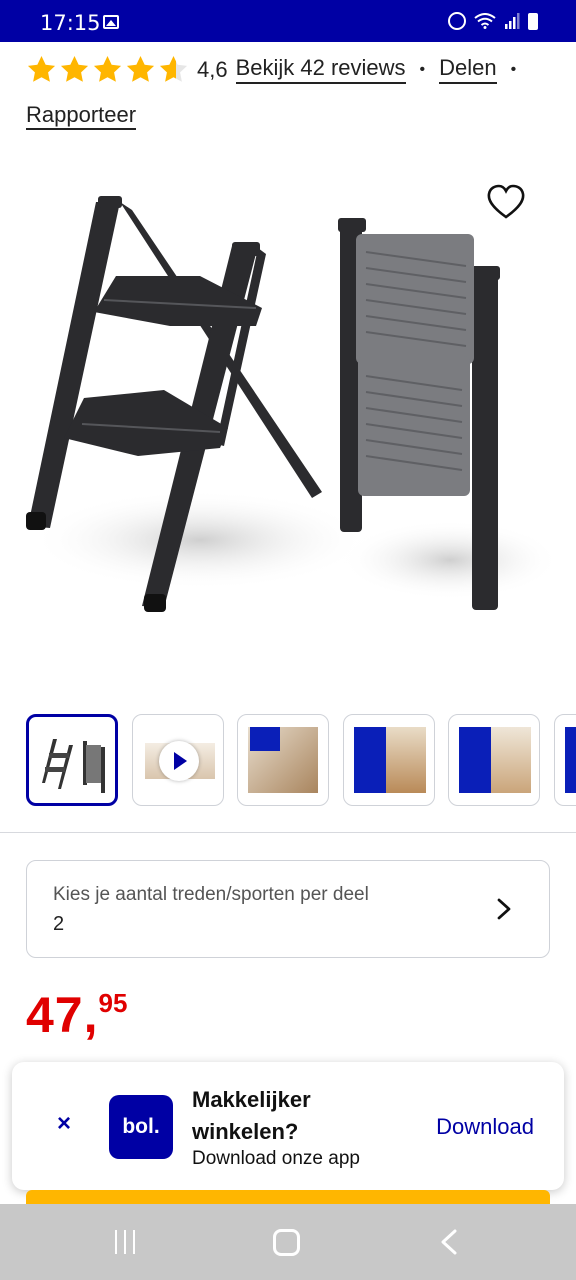  Describe the element at coordinates (485, 21) in the screenshot. I see `wifi-icon` at that location.